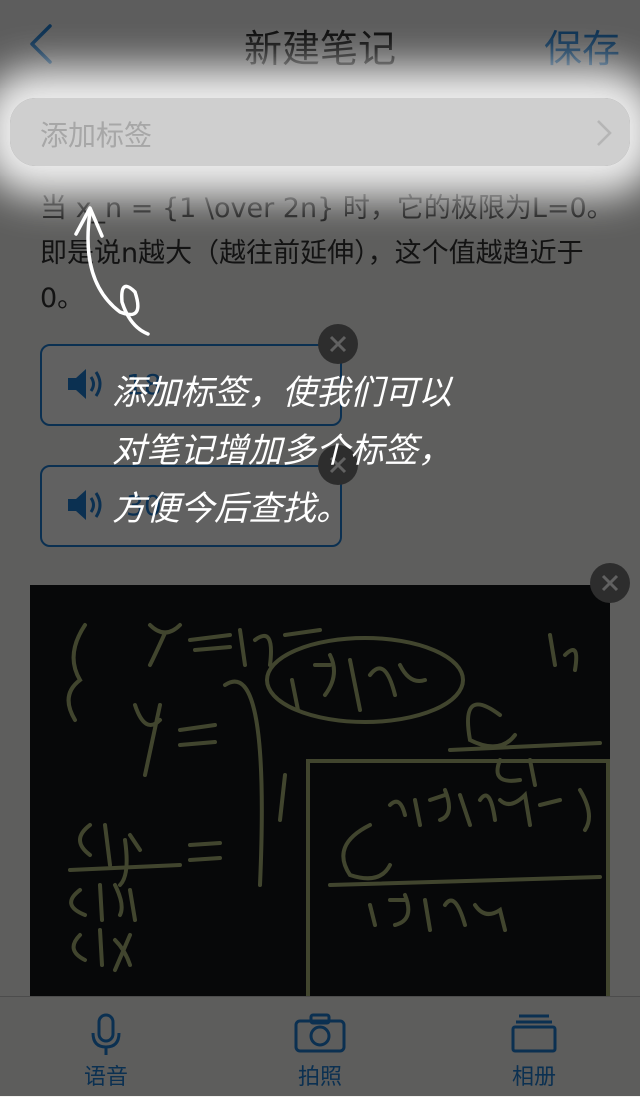 This screenshot has width=640, height=1097. What do you see at coordinates (112, 271) in the screenshot?
I see `hint-arrow-icon` at bounding box center [112, 271].